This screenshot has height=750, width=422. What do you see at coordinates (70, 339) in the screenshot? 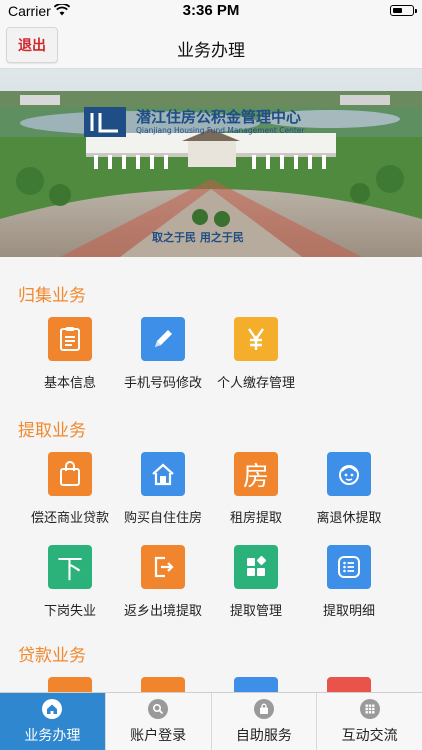
I see `clipboard-icon` at bounding box center [70, 339].